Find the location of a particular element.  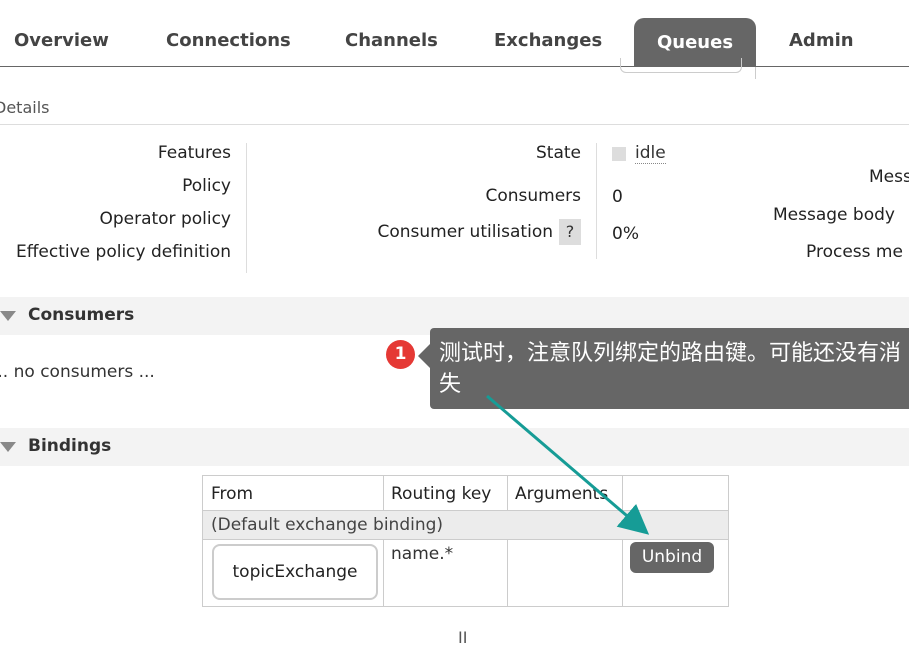

state-indicator-icon is located at coordinates (619, 154).